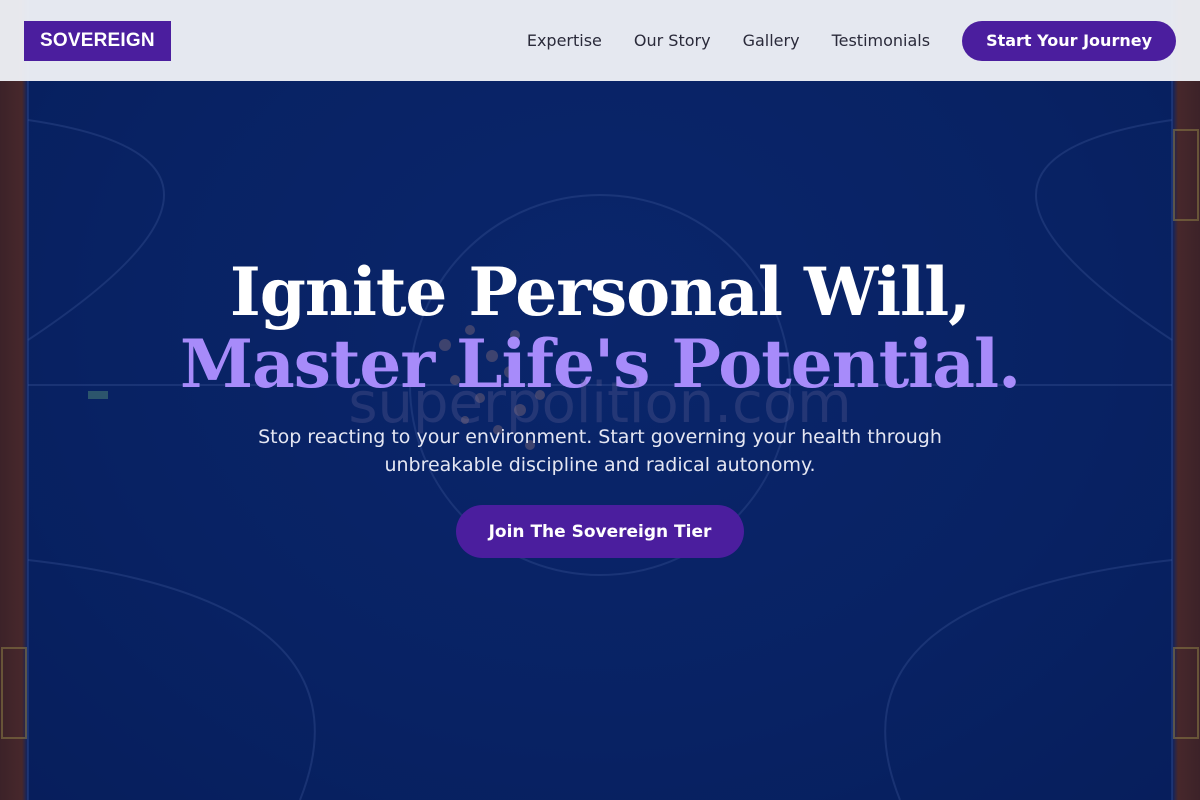  What do you see at coordinates (564, 40) in the screenshot?
I see `nav-link-expertise: Expertise` at bounding box center [564, 40].